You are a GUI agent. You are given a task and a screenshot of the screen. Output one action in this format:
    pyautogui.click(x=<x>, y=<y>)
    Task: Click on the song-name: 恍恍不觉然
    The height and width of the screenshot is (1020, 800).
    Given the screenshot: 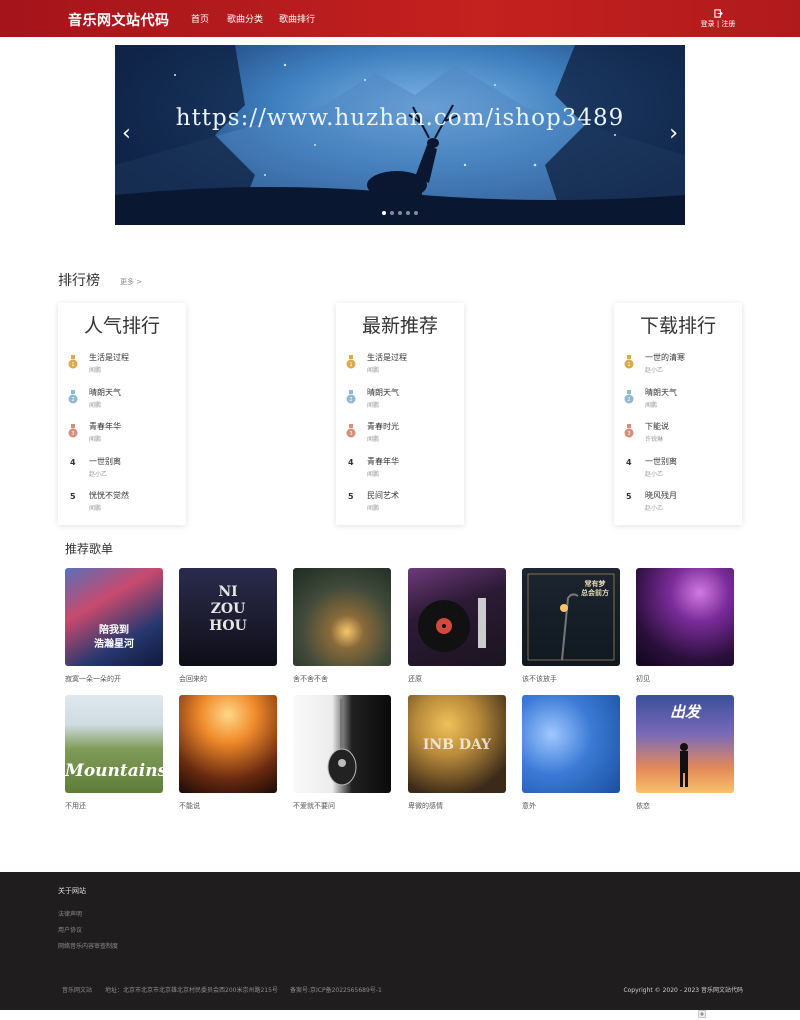 What is the action you would take?
    pyautogui.click(x=109, y=495)
    